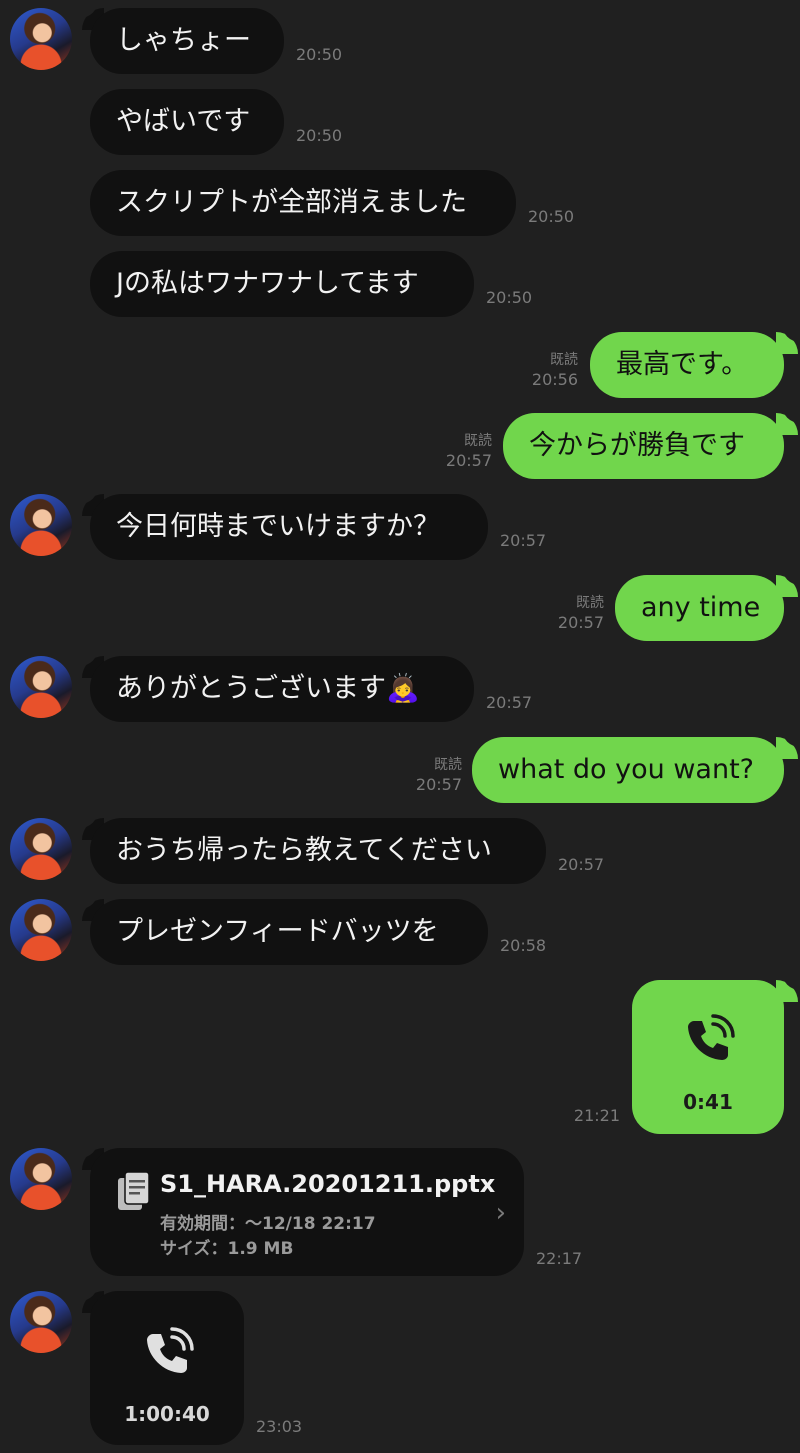  I want to click on call-duration: 1:00:40, so click(167, 1414).